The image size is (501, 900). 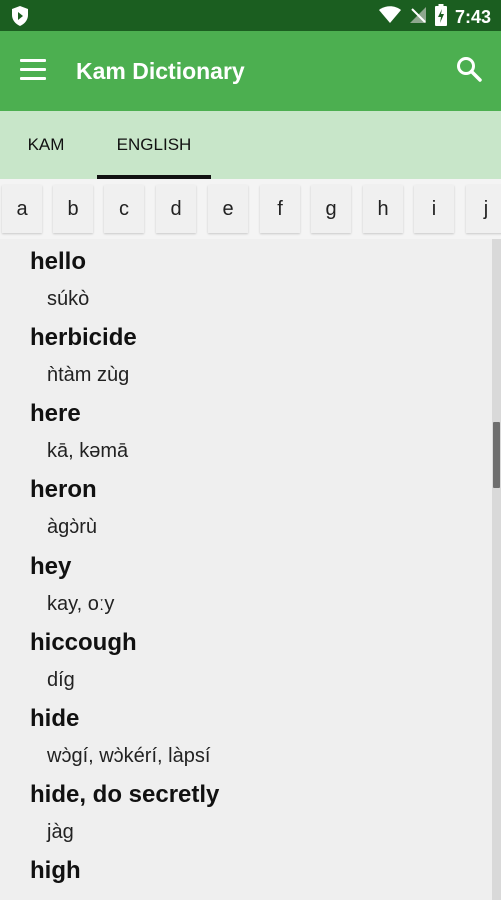 I want to click on clock: 7:43, so click(x=472, y=17).